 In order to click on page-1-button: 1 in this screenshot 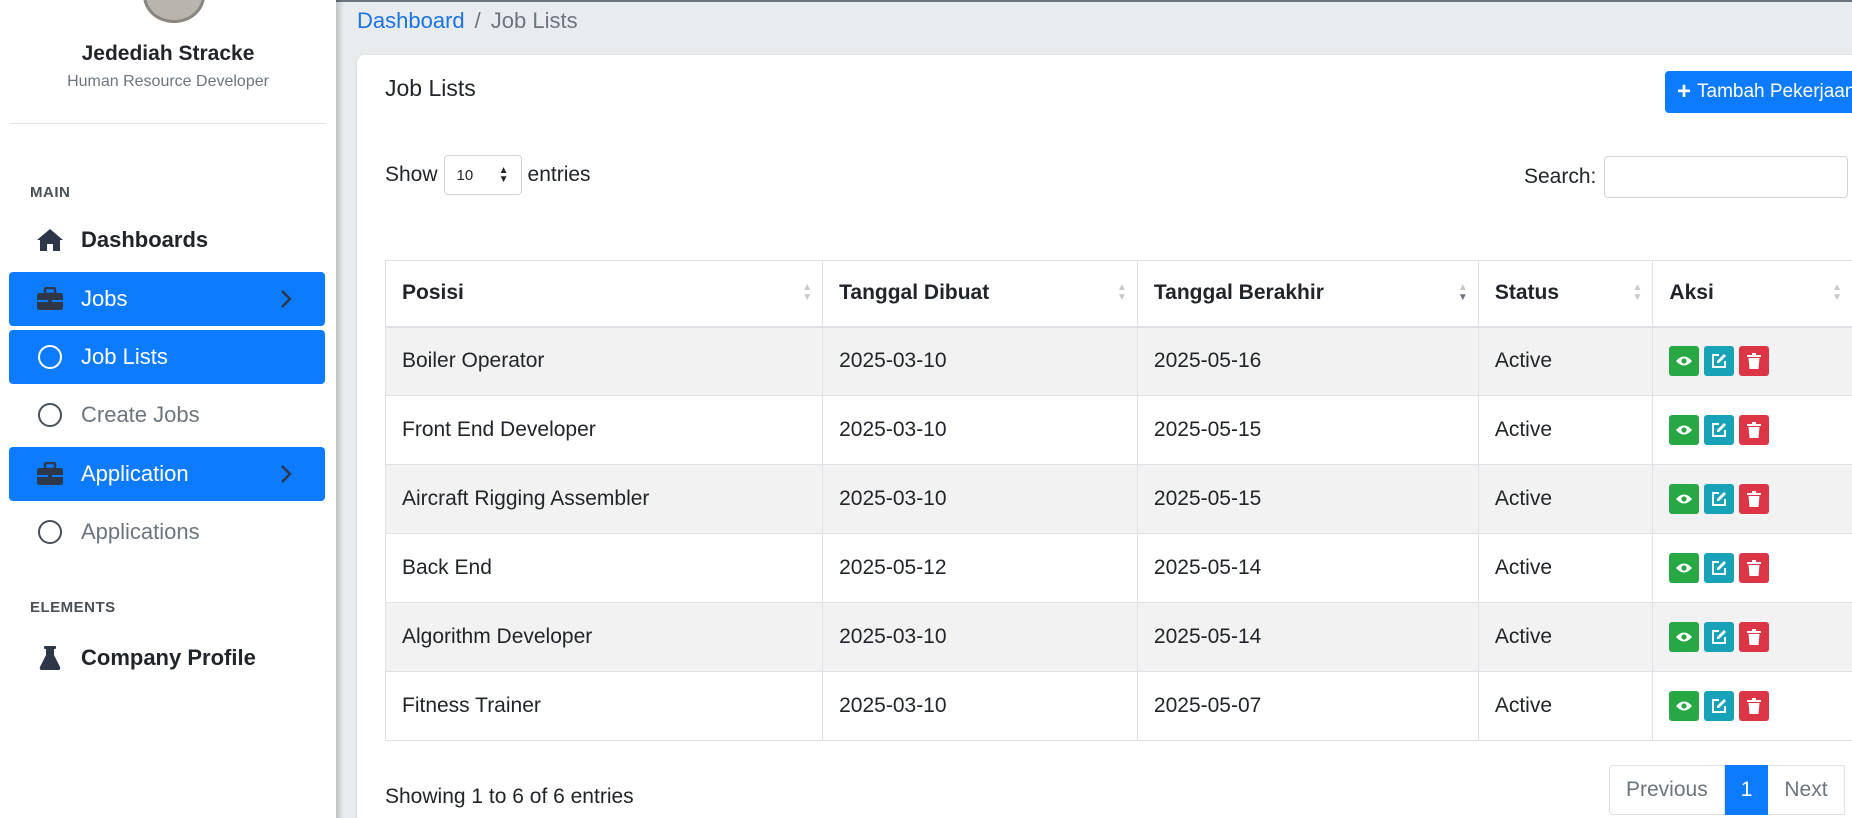, I will do `click(1746, 790)`.